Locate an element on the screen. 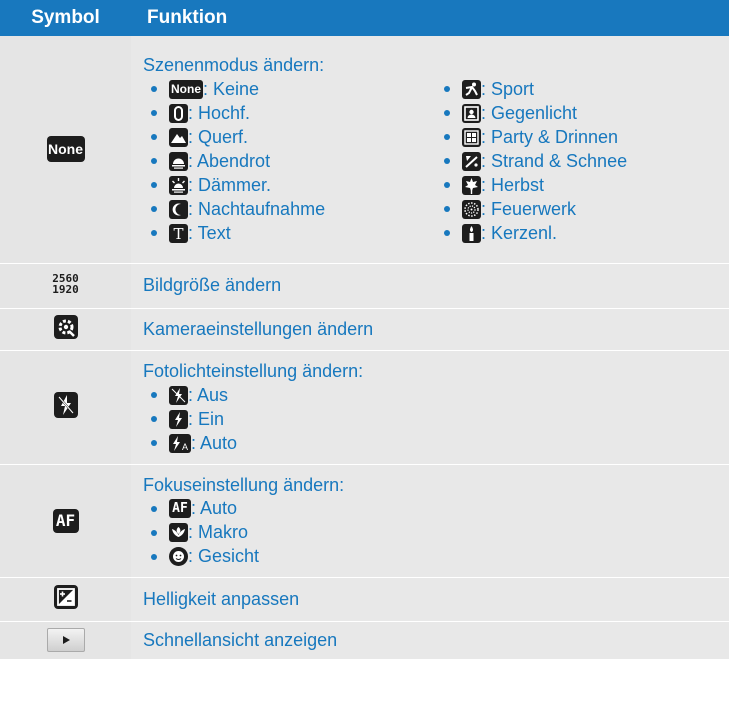  camera-settings-symbol-cell is located at coordinates (65, 329).